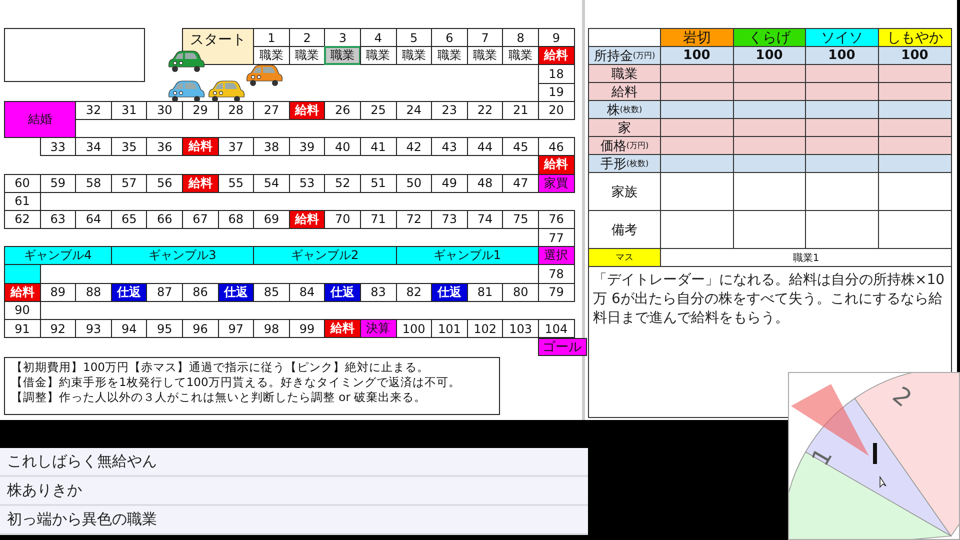  I want to click on board-square: 72, so click(414, 220).